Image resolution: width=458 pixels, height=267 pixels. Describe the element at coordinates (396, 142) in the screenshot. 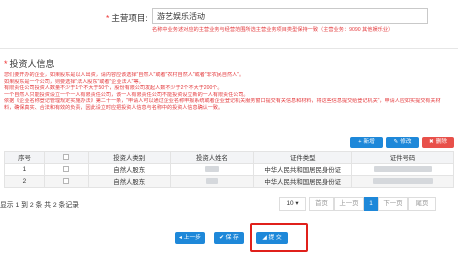

I see `edit-icon: ✎` at that location.